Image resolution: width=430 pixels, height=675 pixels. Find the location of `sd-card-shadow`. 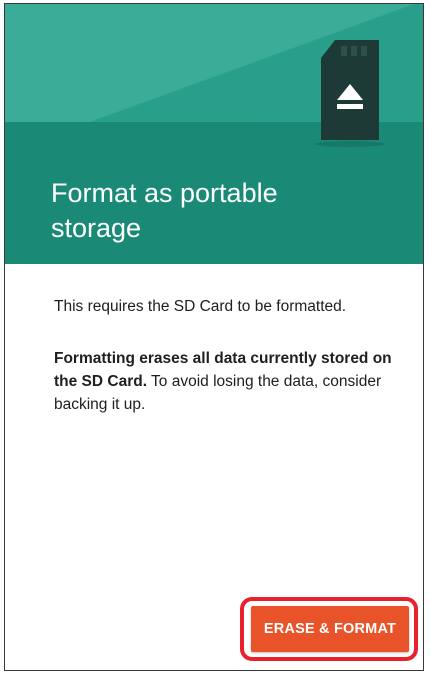

sd-card-shadow is located at coordinates (350, 144).